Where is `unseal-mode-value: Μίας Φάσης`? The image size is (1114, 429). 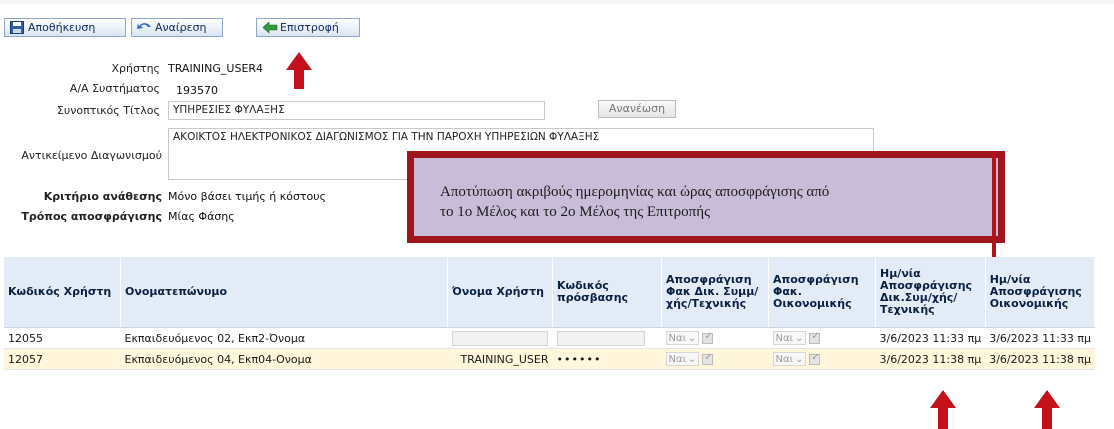 unseal-mode-value: Μίας Φάσης is located at coordinates (201, 216).